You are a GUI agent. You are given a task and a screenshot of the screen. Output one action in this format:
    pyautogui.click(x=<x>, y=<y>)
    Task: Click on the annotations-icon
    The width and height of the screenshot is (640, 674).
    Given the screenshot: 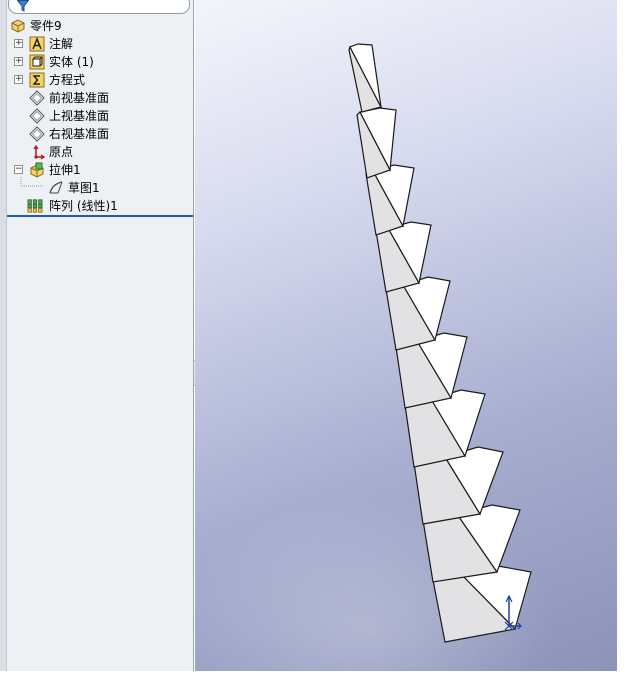 What is the action you would take?
    pyautogui.click(x=37, y=44)
    